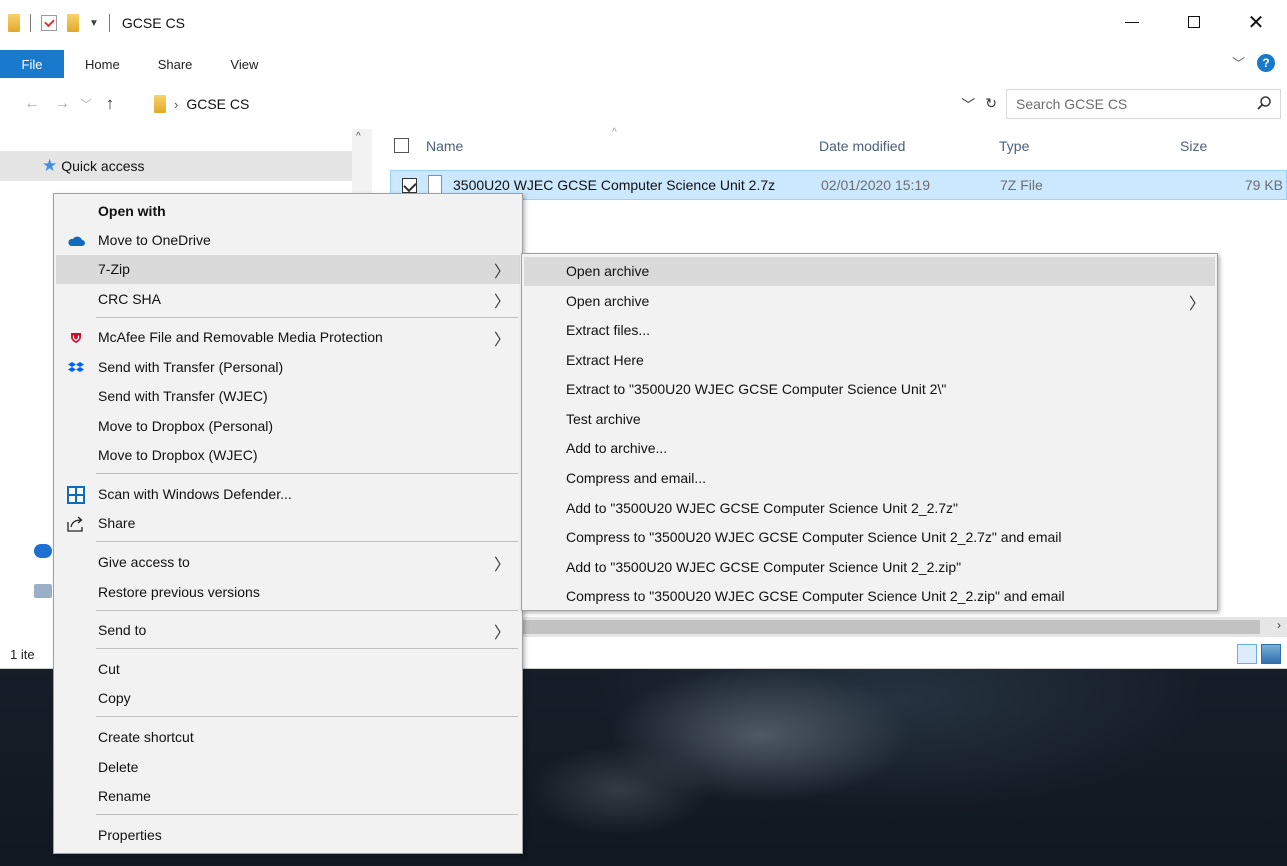 The width and height of the screenshot is (1287, 866). Describe the element at coordinates (862, 146) in the screenshot. I see `column-header-date: Date modified` at that location.